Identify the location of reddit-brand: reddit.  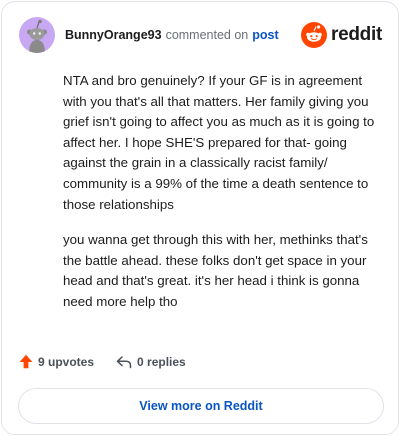
(341, 35).